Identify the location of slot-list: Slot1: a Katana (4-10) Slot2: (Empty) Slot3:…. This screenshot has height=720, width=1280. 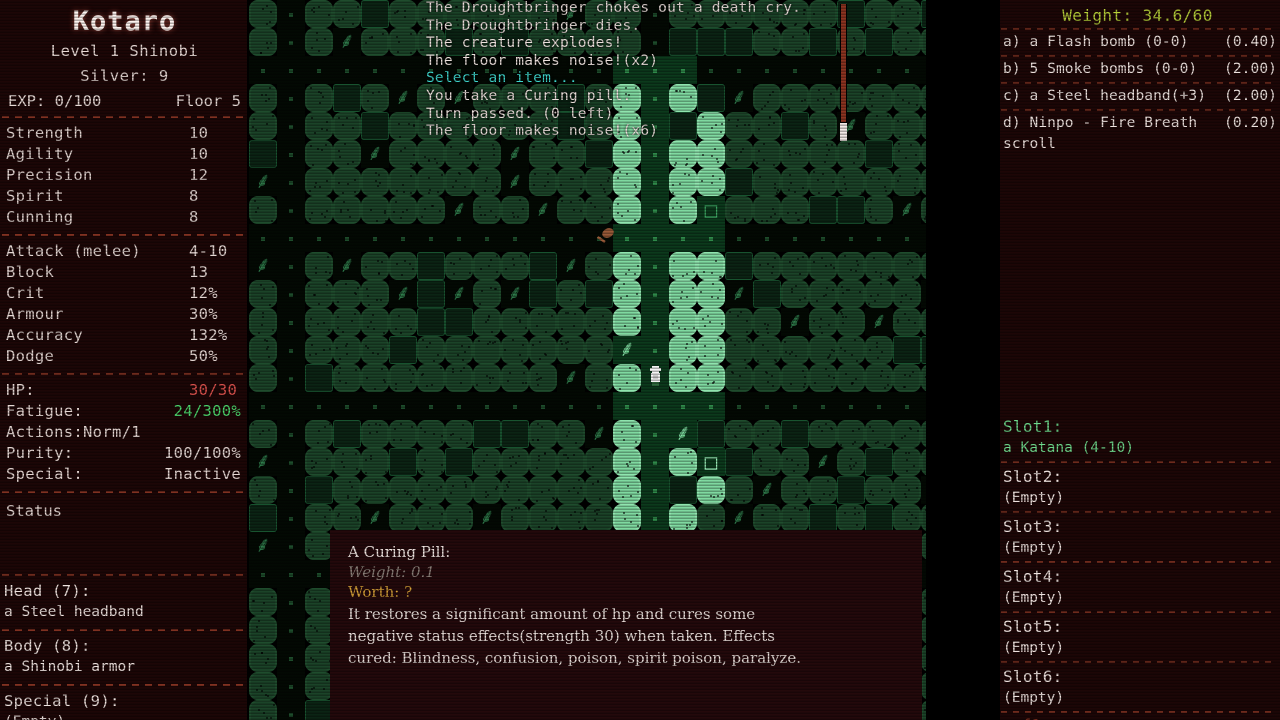
(1137, 562).